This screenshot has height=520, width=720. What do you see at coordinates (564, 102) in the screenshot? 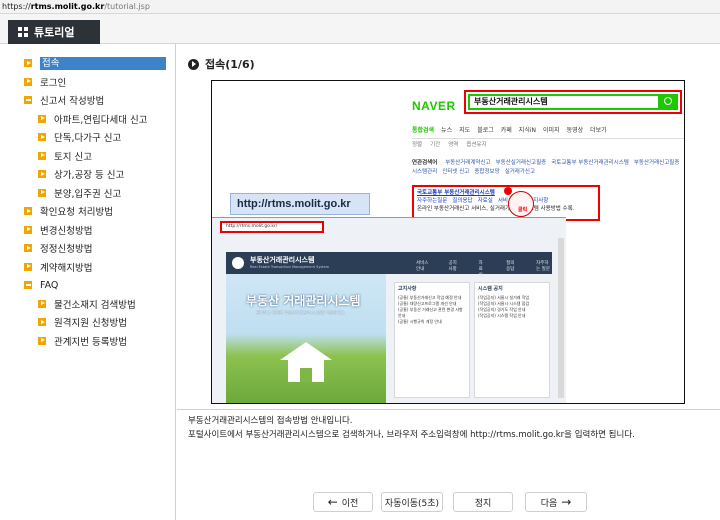
I see `naver-search-input: 부동산거래관리시스템` at bounding box center [564, 102].